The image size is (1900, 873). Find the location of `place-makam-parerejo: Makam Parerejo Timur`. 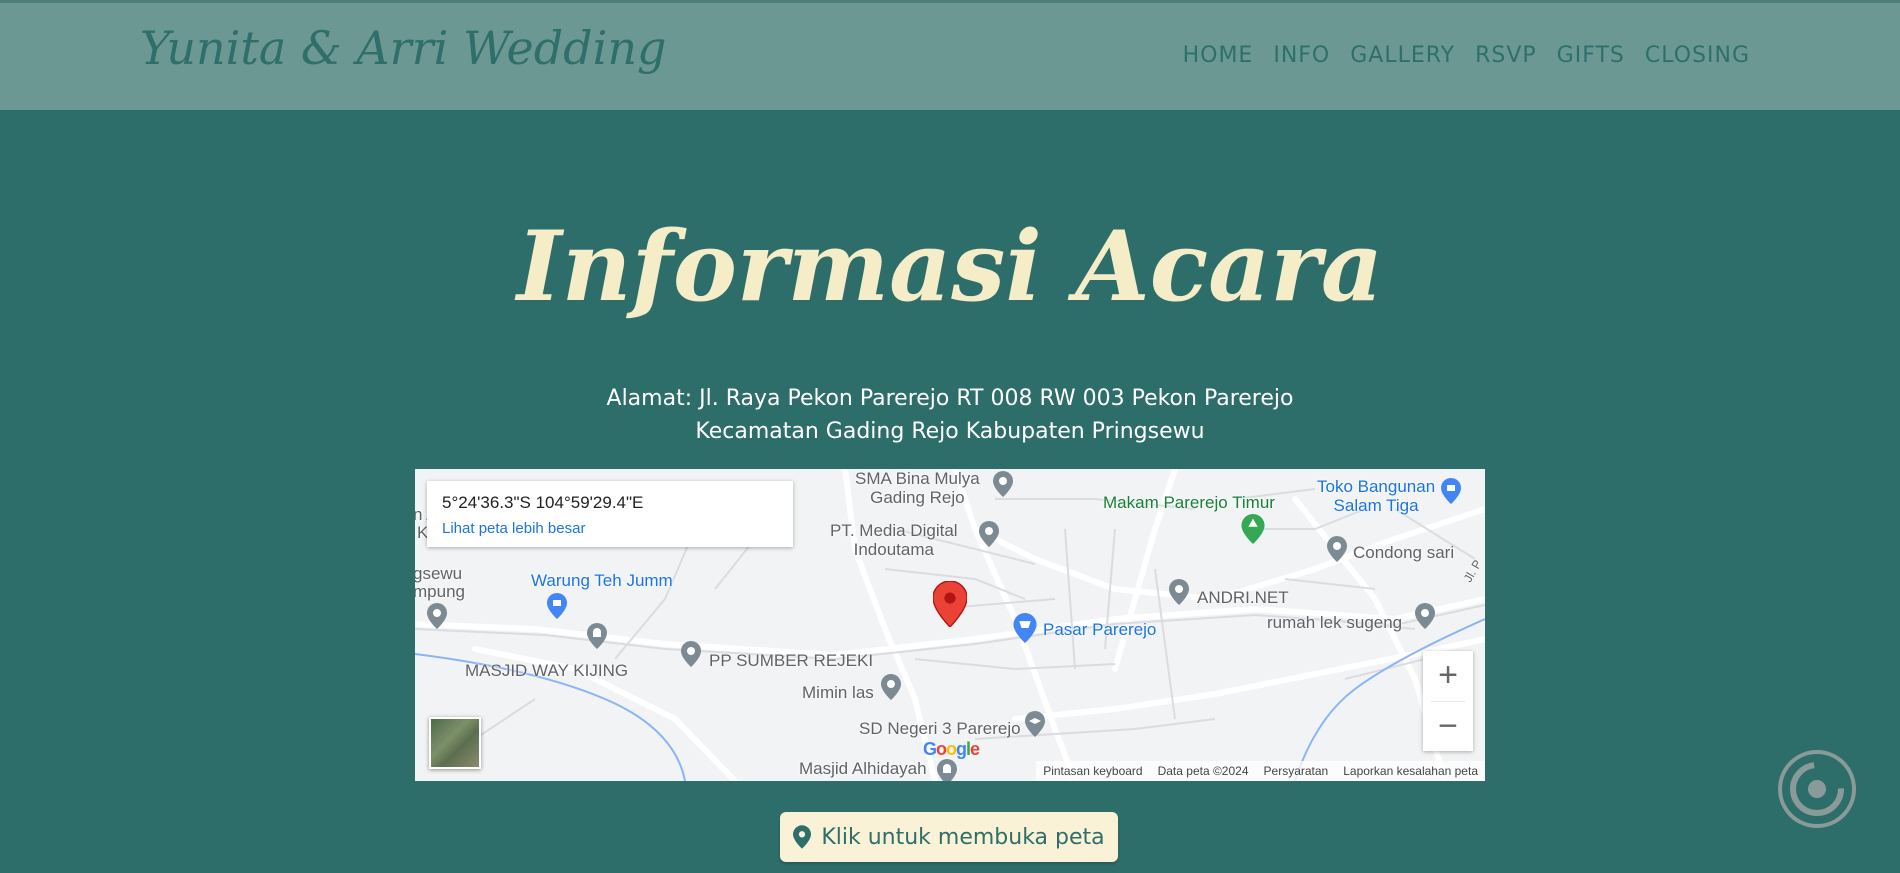

place-makam-parerejo: Makam Parerejo Timur is located at coordinates (1189, 503).